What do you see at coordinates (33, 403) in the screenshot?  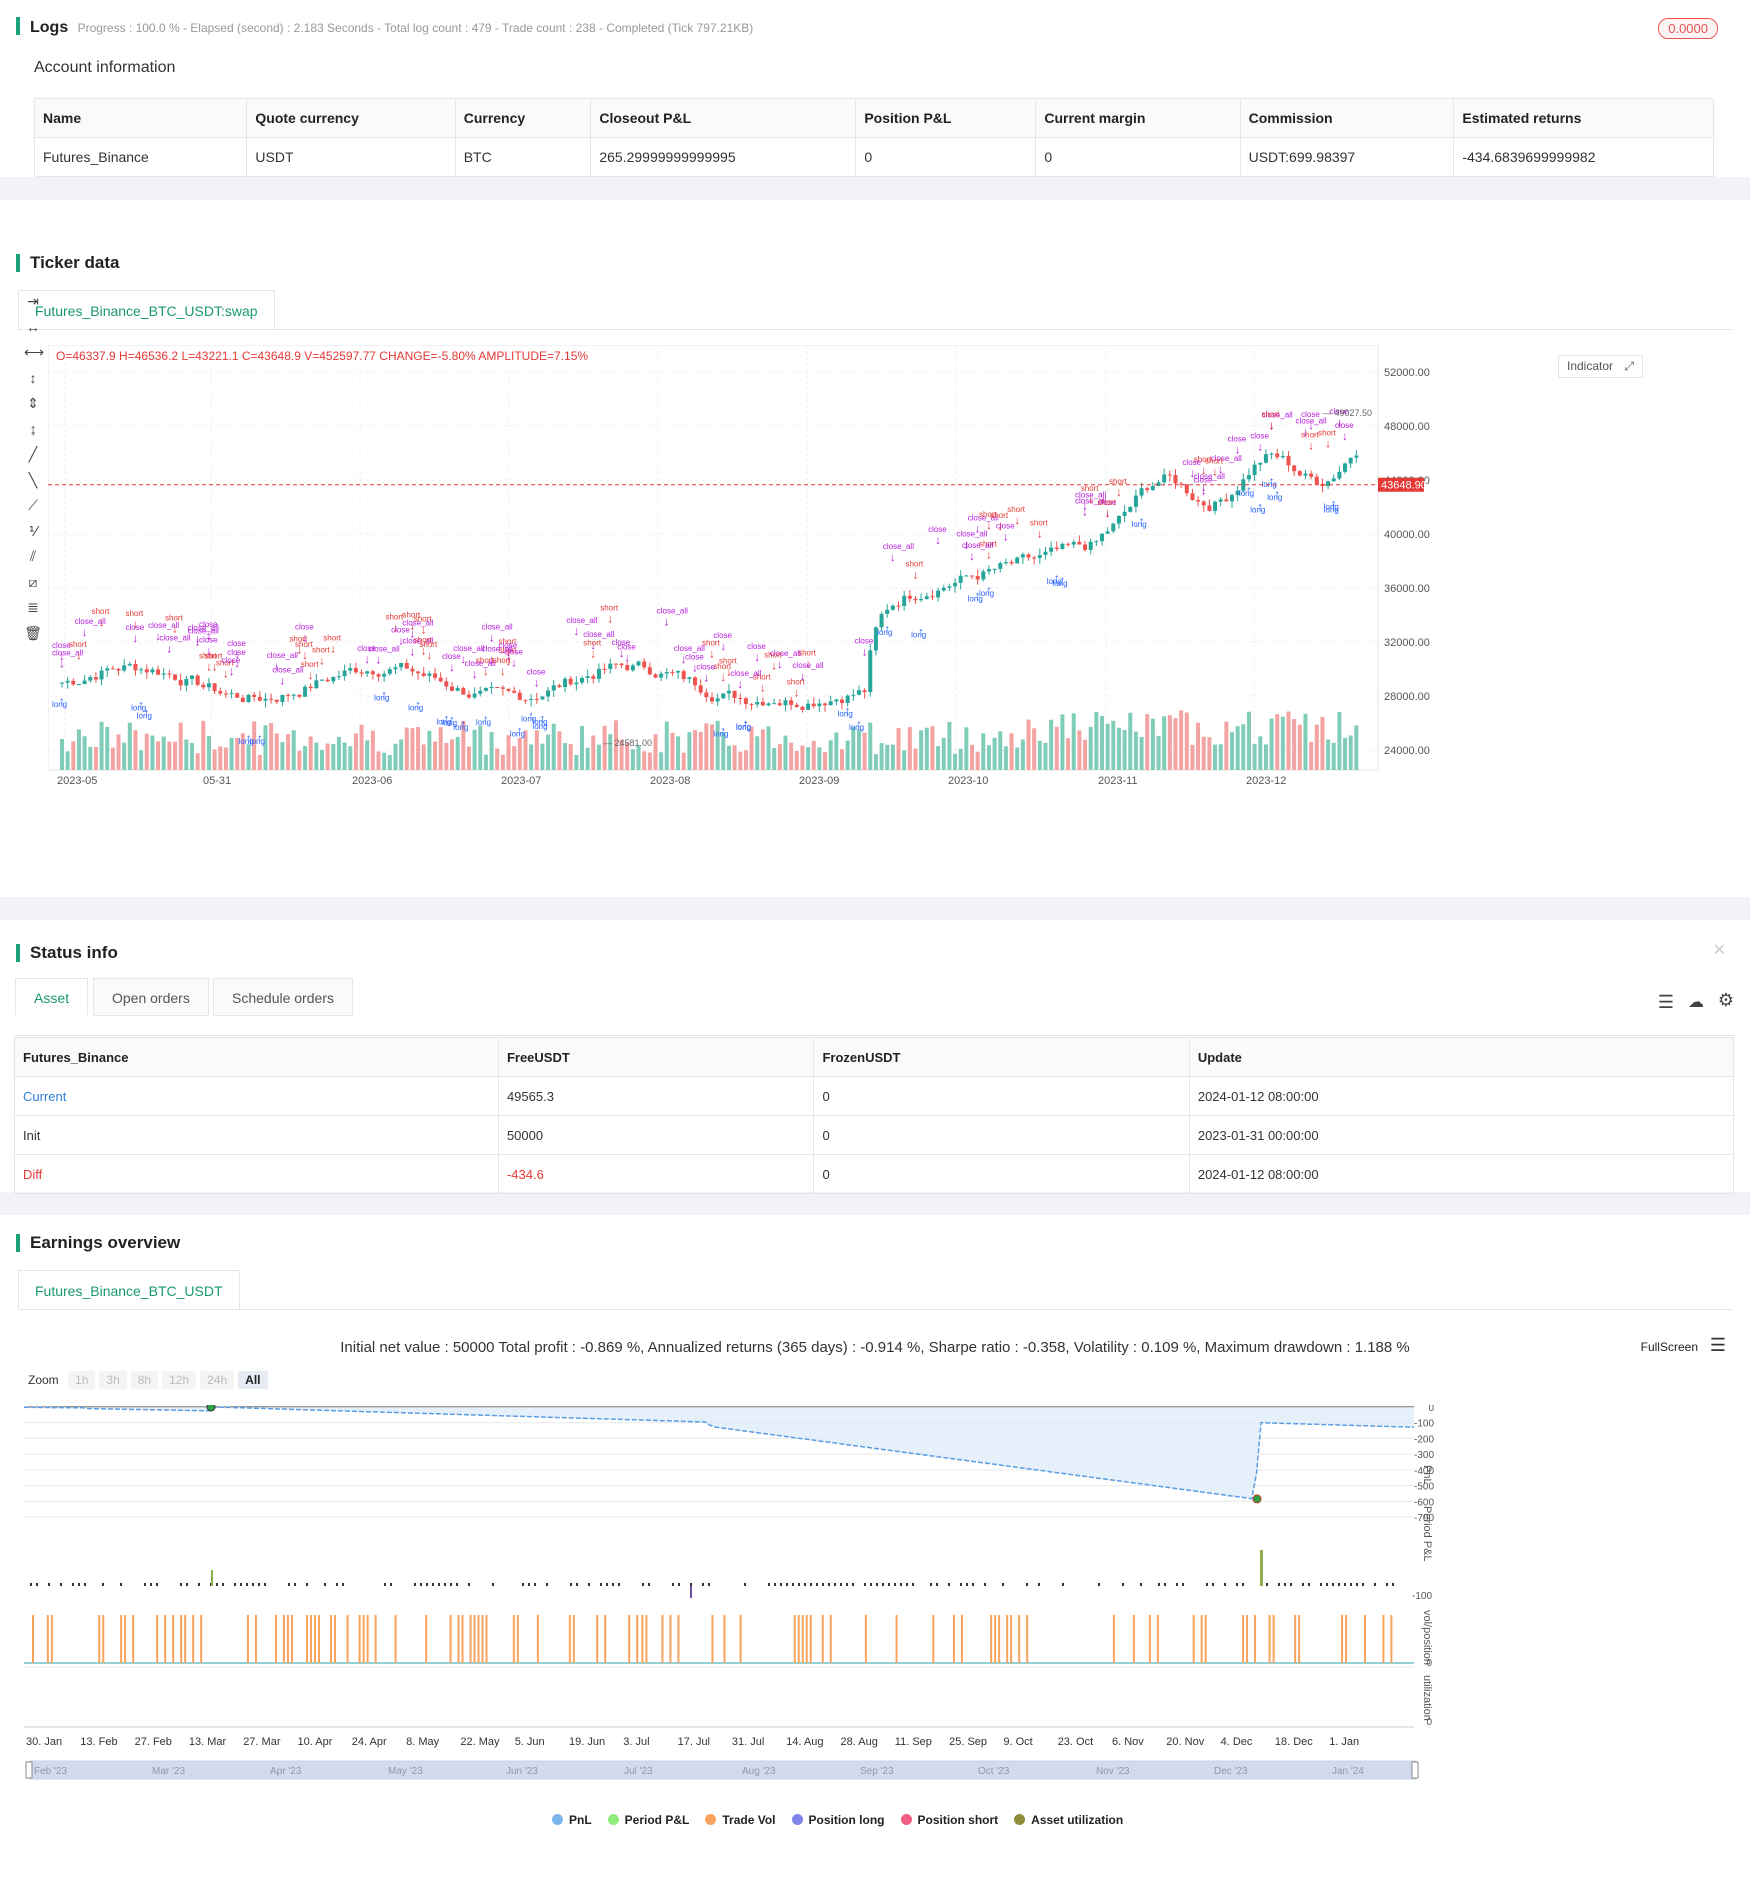 I see `vertical-line-icon: ⇕` at bounding box center [33, 403].